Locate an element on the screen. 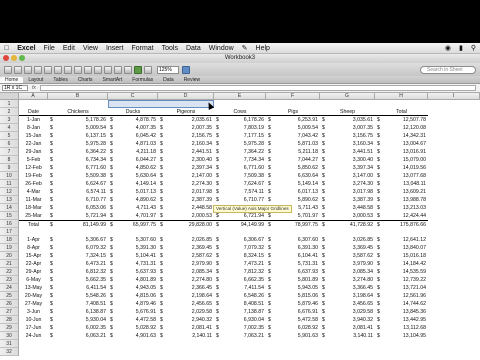 Image resolution: width=480 pixels, height=360 pixels. cell-value: 2,274.30 is located at coordinates (186, 184).